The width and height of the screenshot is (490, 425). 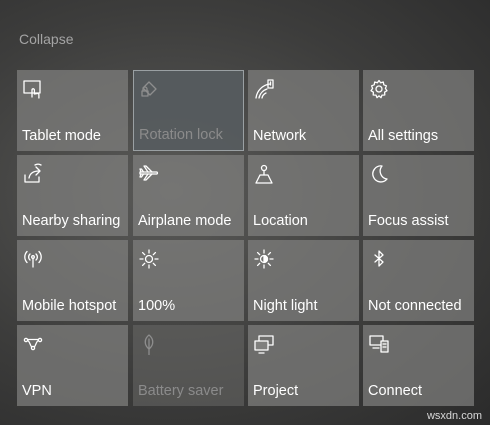 I want to click on tile-label: Focus assist, so click(x=408, y=221).